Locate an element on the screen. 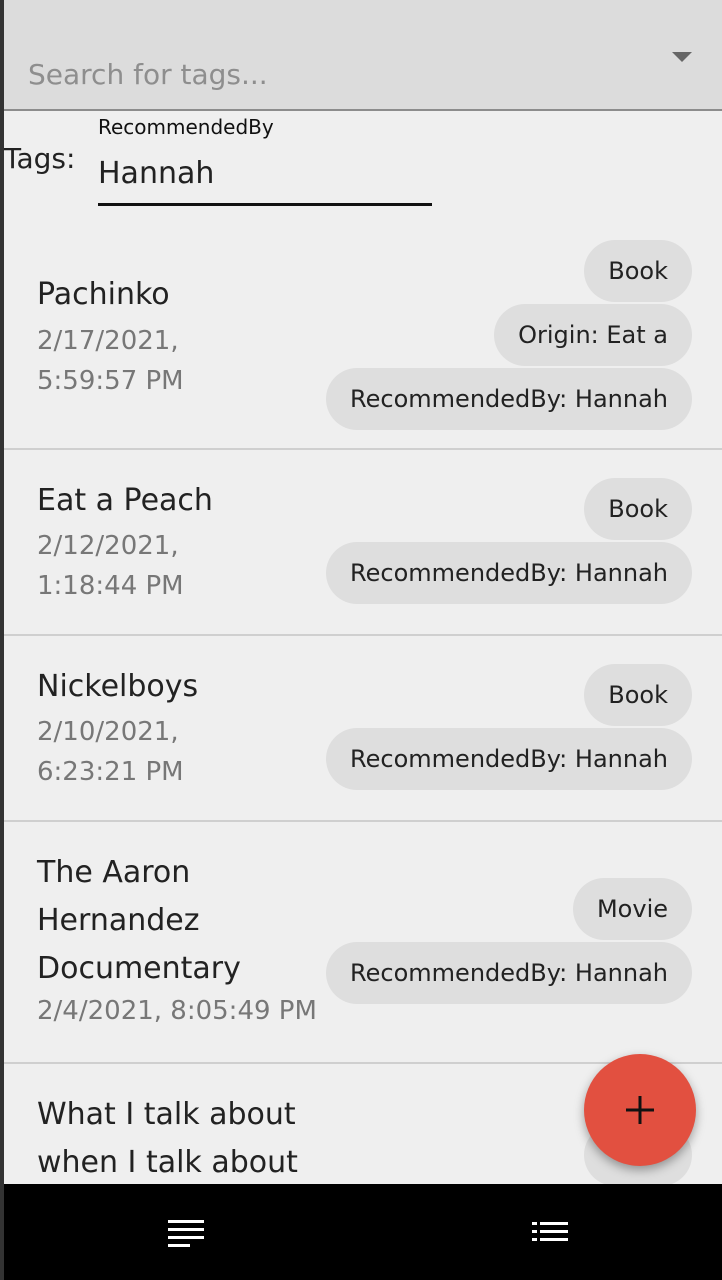 The height and width of the screenshot is (1280, 722). item-title-line: Hernandez is located at coordinates (118, 920).